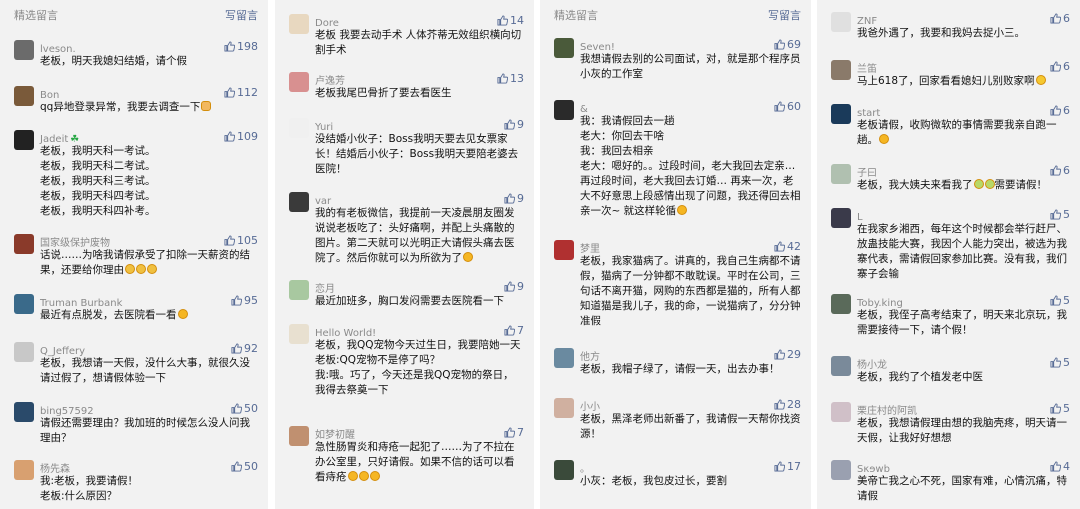 The width and height of the screenshot is (1080, 509). I want to click on comment-text: 我爸外遇了，我要和我妈去捉小三。, so click(963, 33).